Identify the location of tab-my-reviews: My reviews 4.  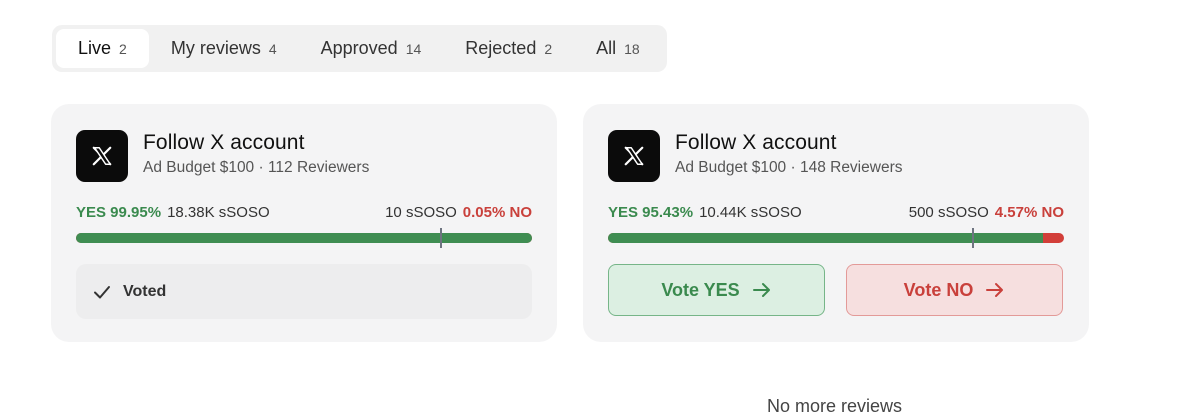
(224, 48).